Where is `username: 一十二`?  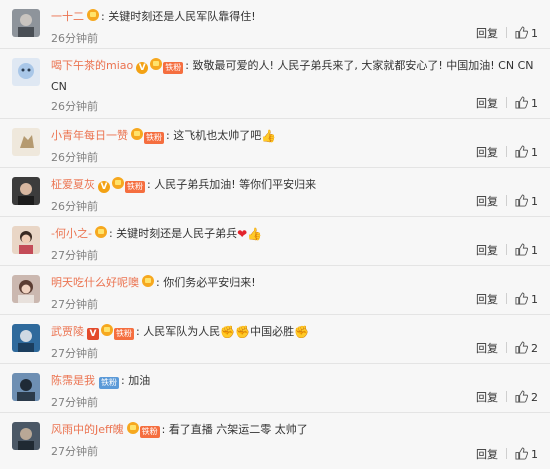
username: 一十二 is located at coordinates (67, 16).